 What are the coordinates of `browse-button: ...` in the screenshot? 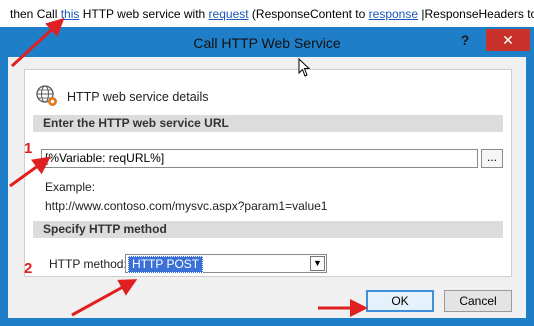 It's located at (492, 158).